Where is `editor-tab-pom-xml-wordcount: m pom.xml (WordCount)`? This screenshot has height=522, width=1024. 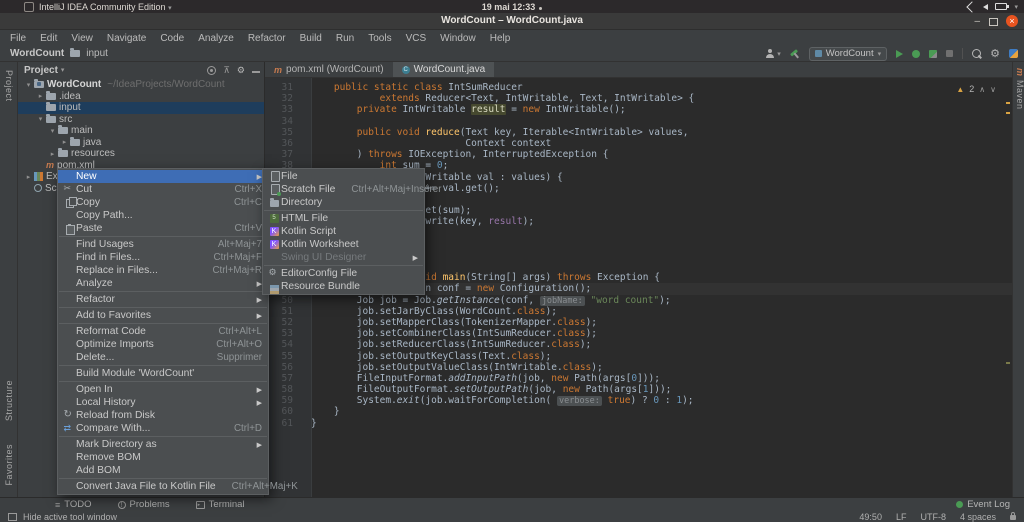
editor-tab-pom-xml-wordcount: m pom.xml (WordCount) is located at coordinates (329, 69).